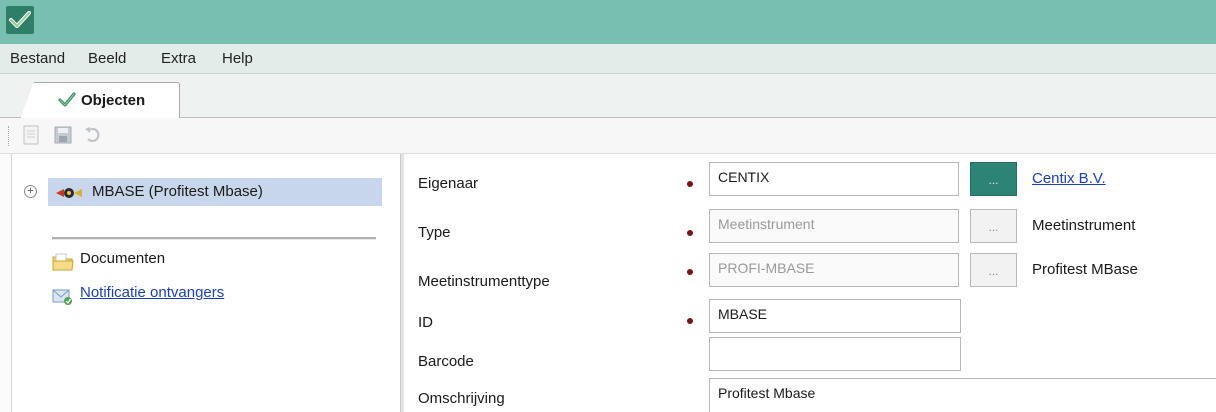 The width and height of the screenshot is (1216, 412). What do you see at coordinates (962, 395) in the screenshot?
I see `description-field: Profitest Mbase` at bounding box center [962, 395].